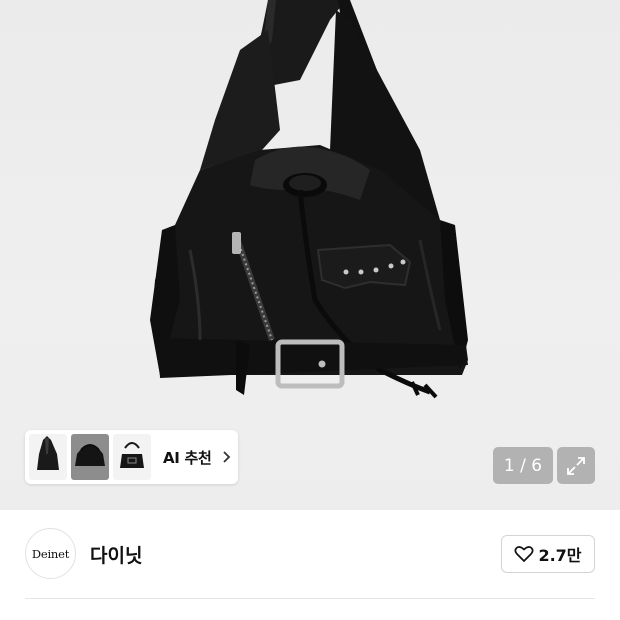  What do you see at coordinates (310, 554) in the screenshot?
I see `brand-row: Deinet 다이닛 2.7만` at bounding box center [310, 554].